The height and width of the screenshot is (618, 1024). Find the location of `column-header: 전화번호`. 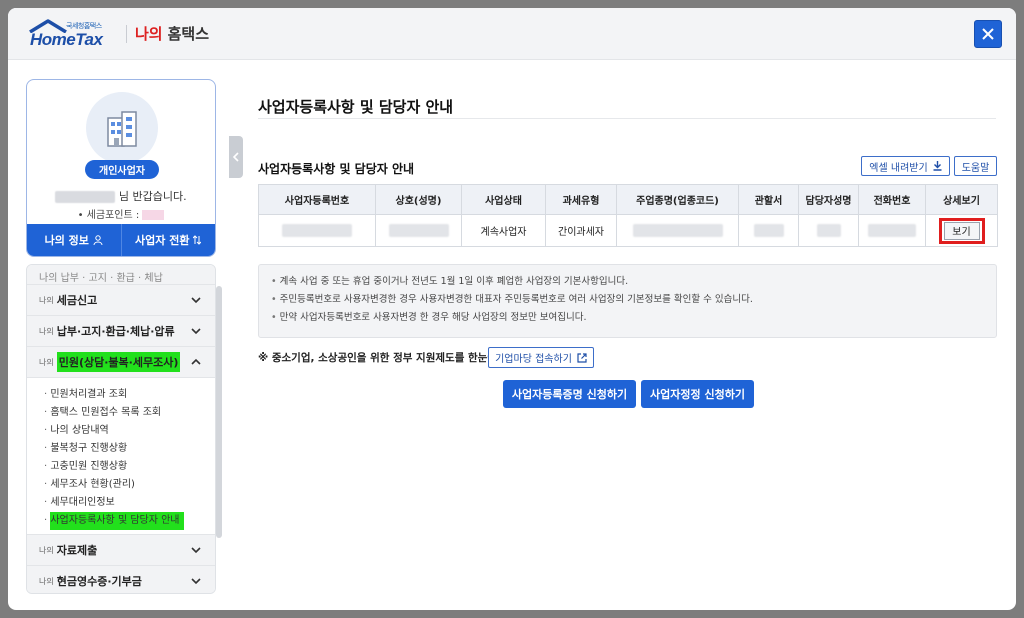

column-header: 전화번호 is located at coordinates (892, 199).